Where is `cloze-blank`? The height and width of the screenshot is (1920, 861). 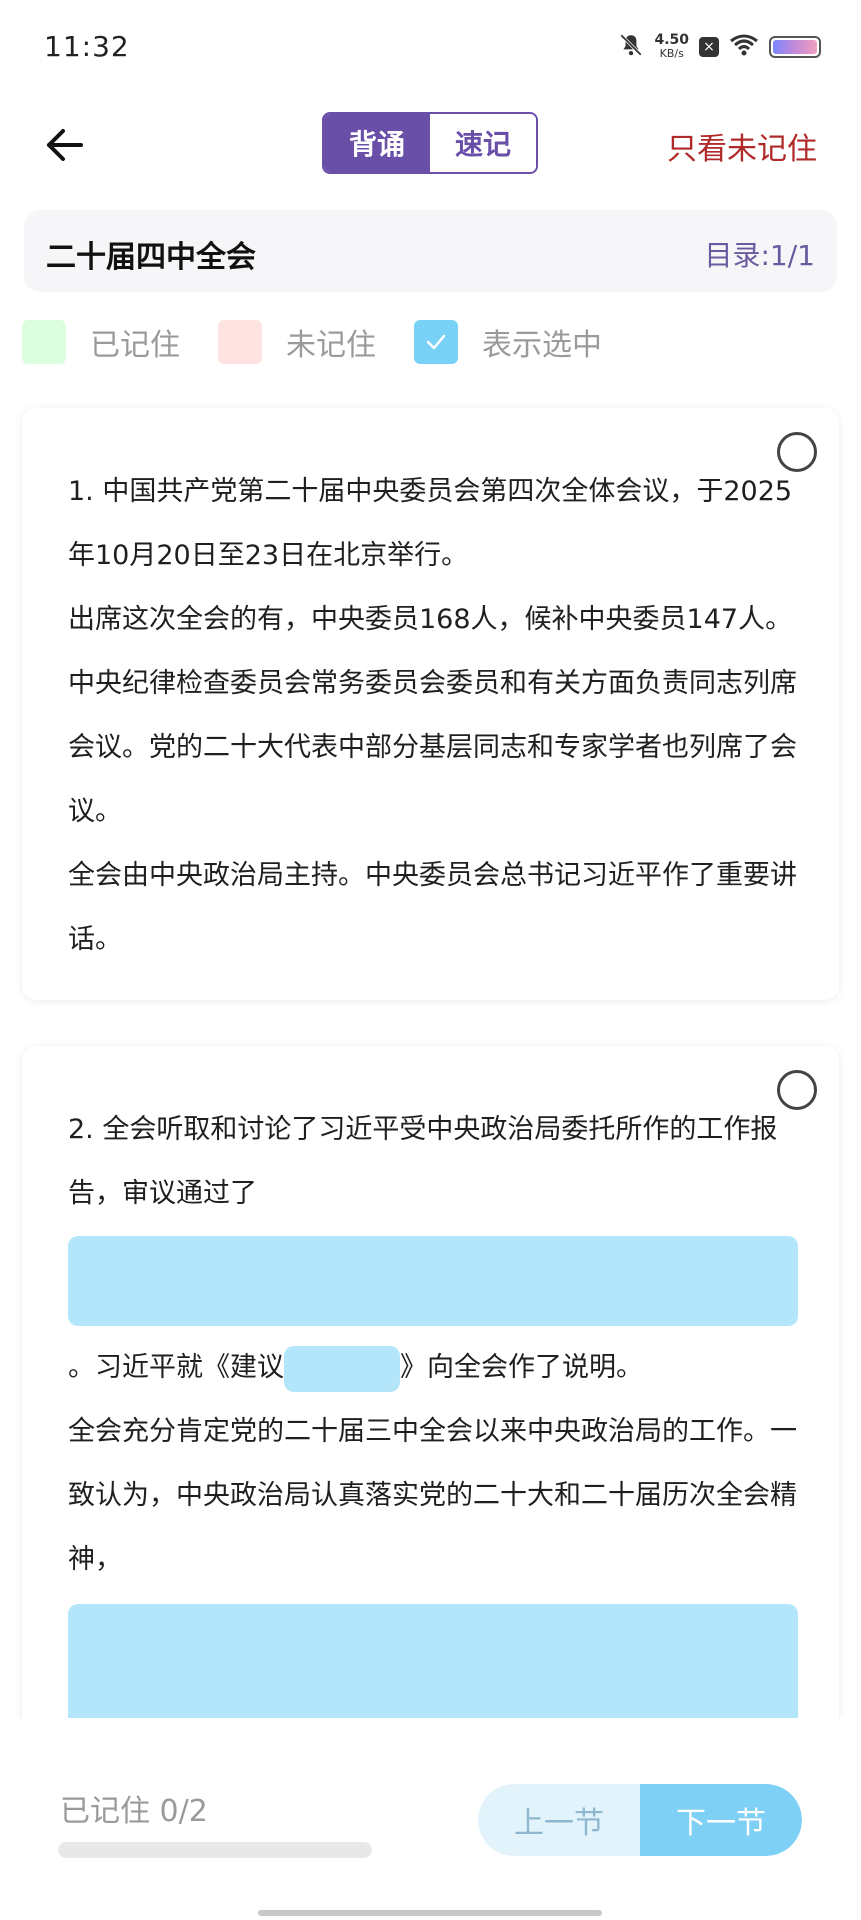
cloze-blank is located at coordinates (433, 1281).